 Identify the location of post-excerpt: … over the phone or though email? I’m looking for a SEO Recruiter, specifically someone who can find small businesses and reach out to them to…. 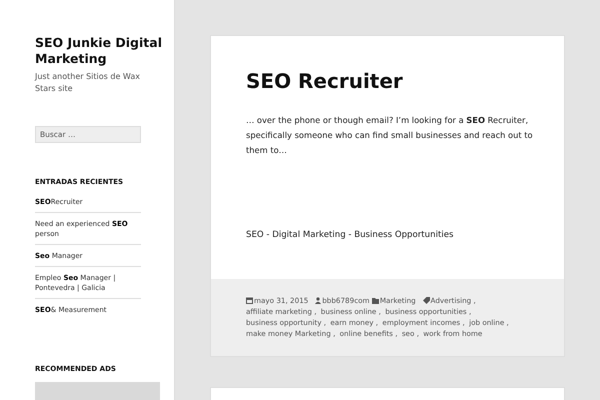
(390, 135).